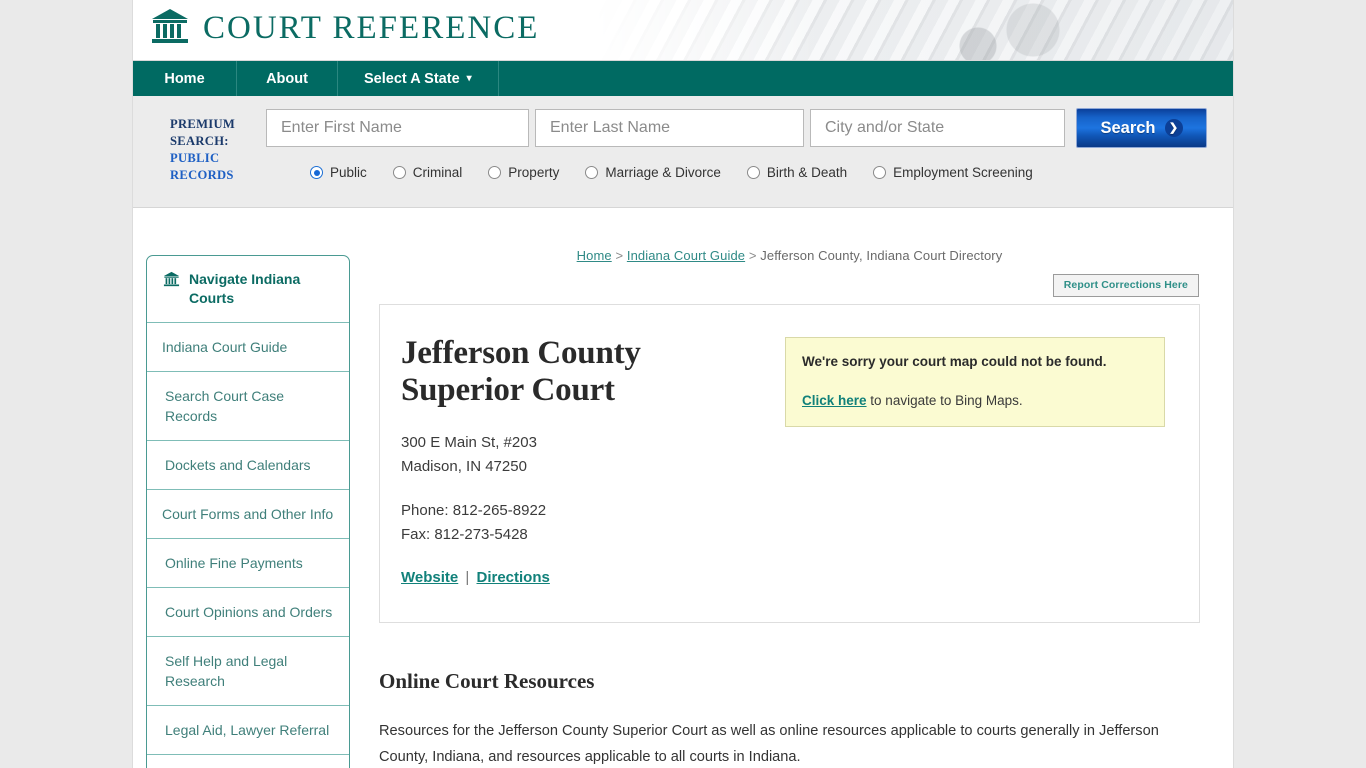  I want to click on breadcrumb-link-home: Home, so click(594, 255).